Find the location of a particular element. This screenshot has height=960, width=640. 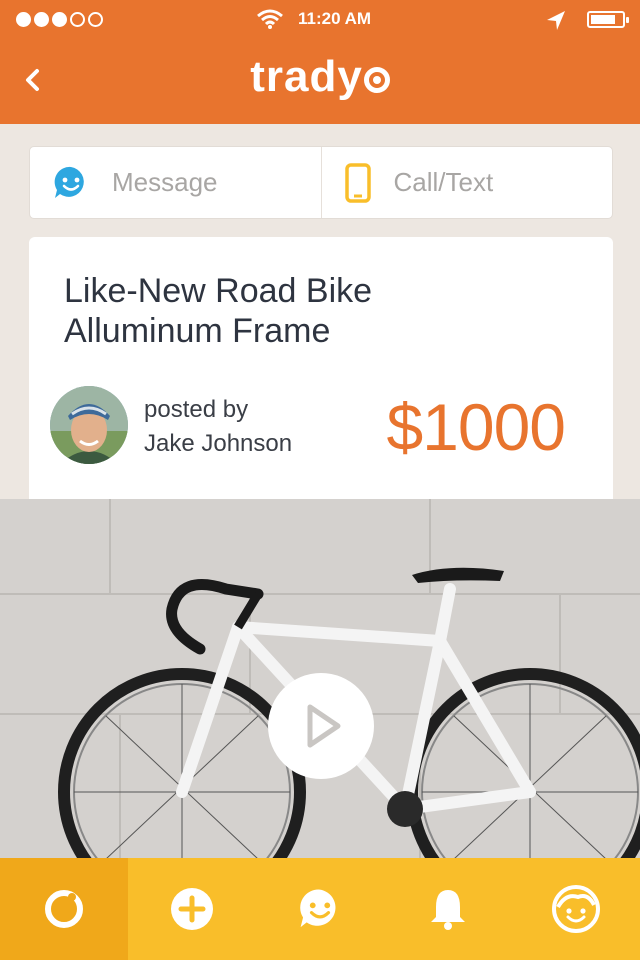

contact-bar: Message Call/Text is located at coordinates (321, 182).